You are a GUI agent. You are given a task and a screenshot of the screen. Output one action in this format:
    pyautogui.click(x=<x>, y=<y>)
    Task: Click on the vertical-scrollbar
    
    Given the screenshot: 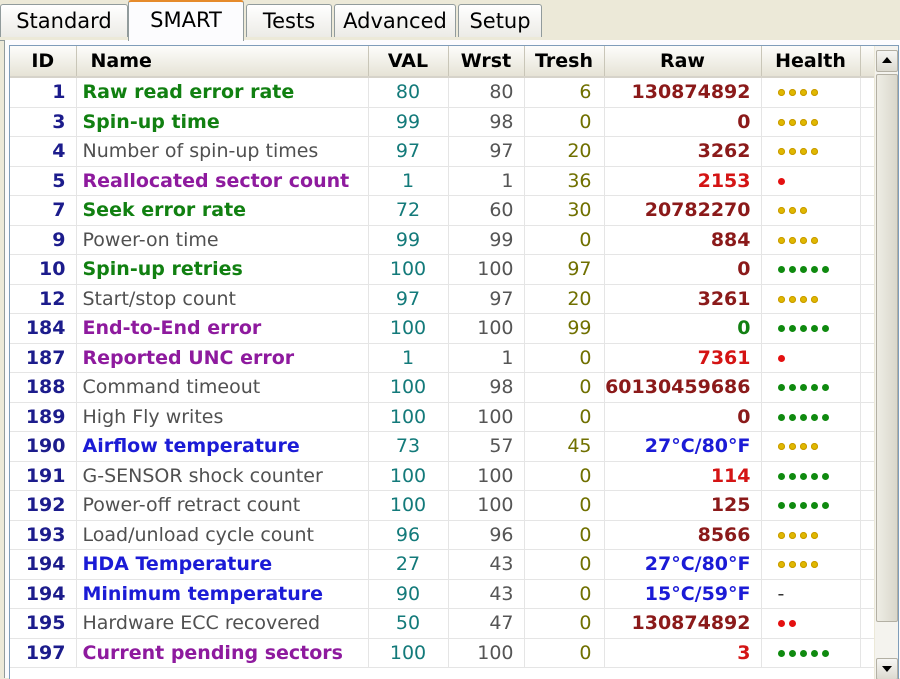 What is the action you would take?
    pyautogui.click(x=886, y=362)
    